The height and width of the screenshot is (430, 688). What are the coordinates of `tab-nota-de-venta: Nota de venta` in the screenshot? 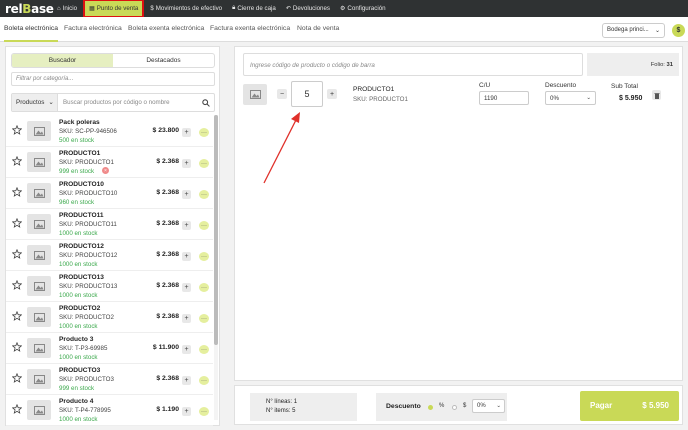 It's located at (318, 33).